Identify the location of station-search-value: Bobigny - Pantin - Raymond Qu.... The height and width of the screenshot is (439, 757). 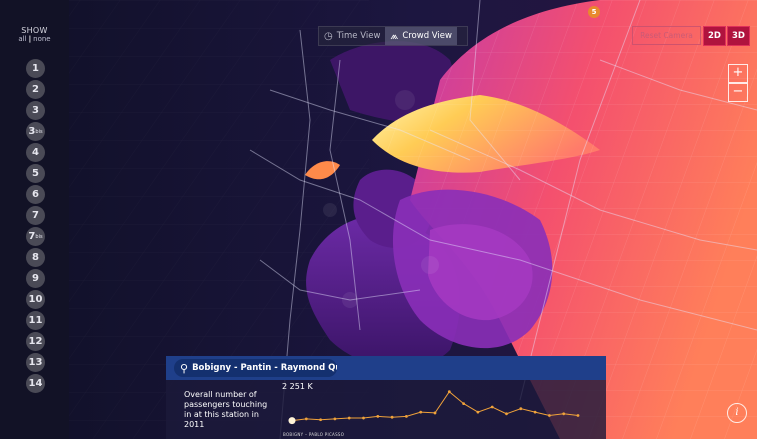
(264, 368).